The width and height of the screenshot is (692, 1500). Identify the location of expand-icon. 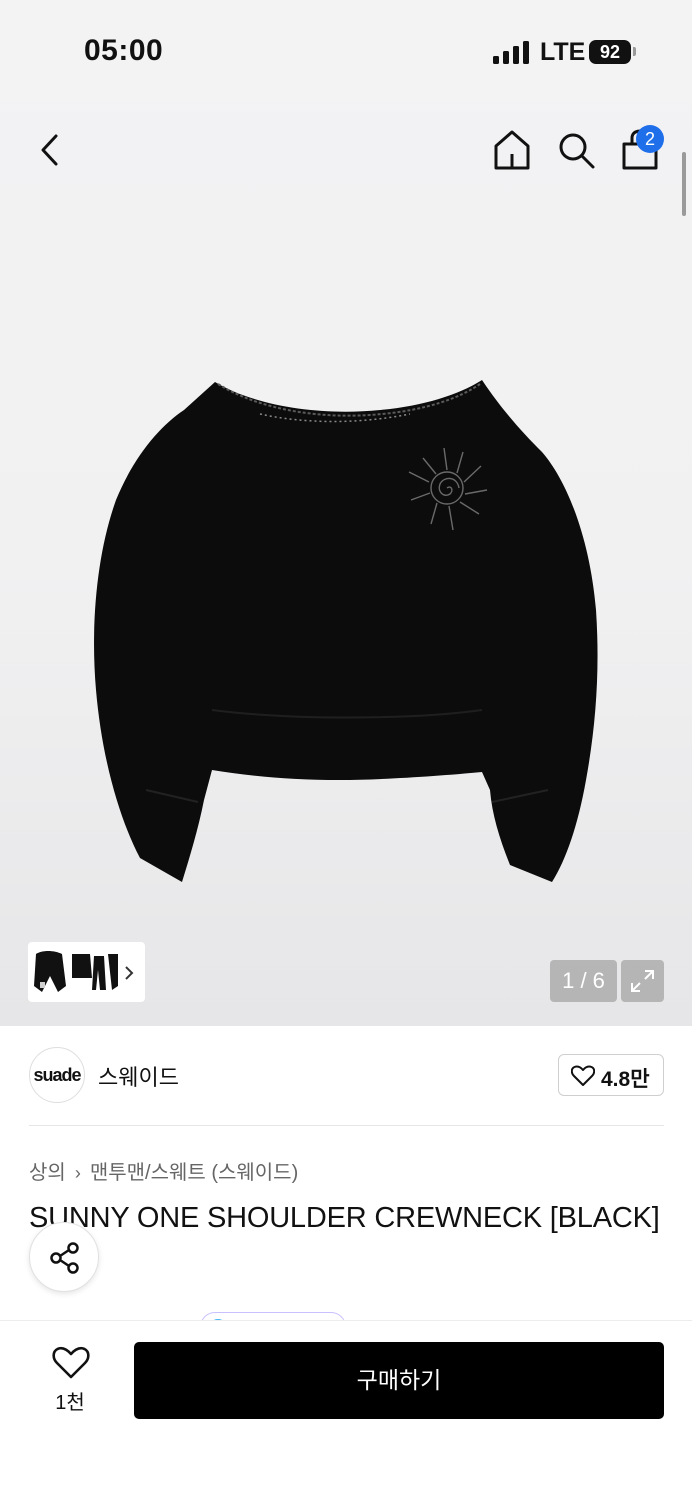
(642, 981).